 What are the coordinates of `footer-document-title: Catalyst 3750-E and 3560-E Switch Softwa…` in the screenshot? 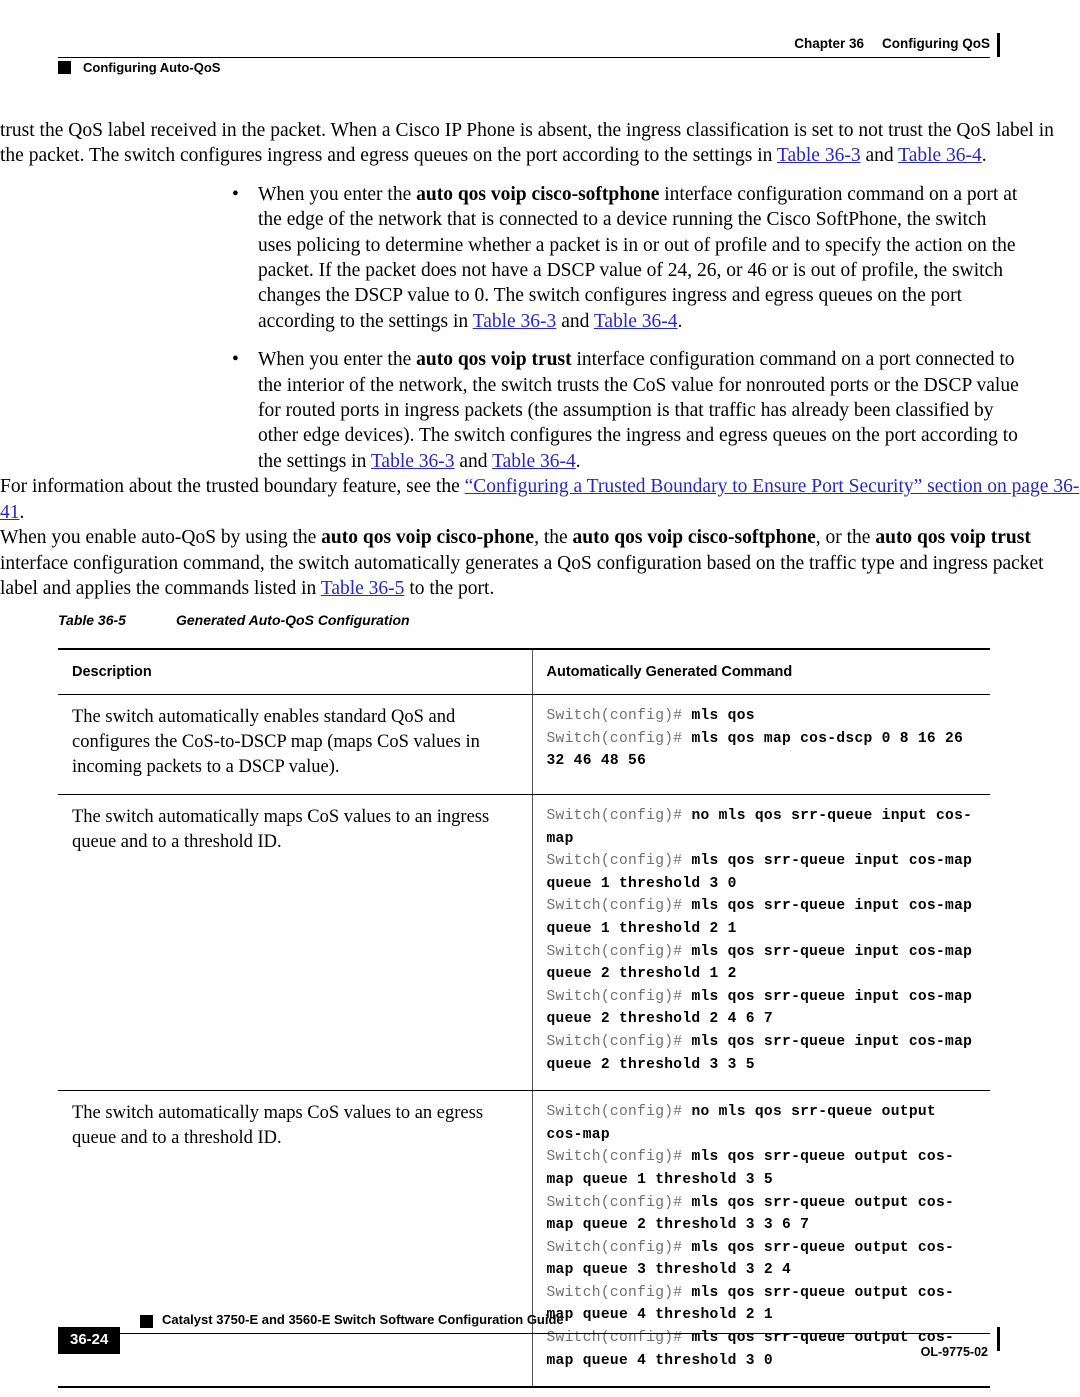 It's located at (363, 1319).